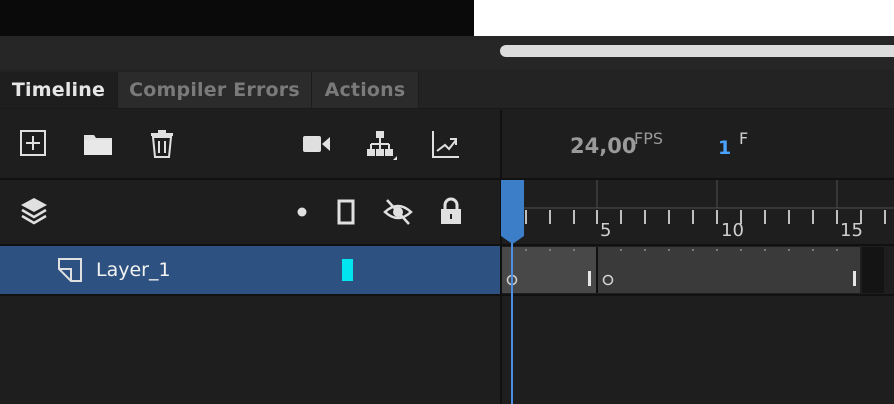 The width and height of the screenshot is (894, 404). Describe the element at coordinates (724, 148) in the screenshot. I see `current-frame-value: 1` at that location.